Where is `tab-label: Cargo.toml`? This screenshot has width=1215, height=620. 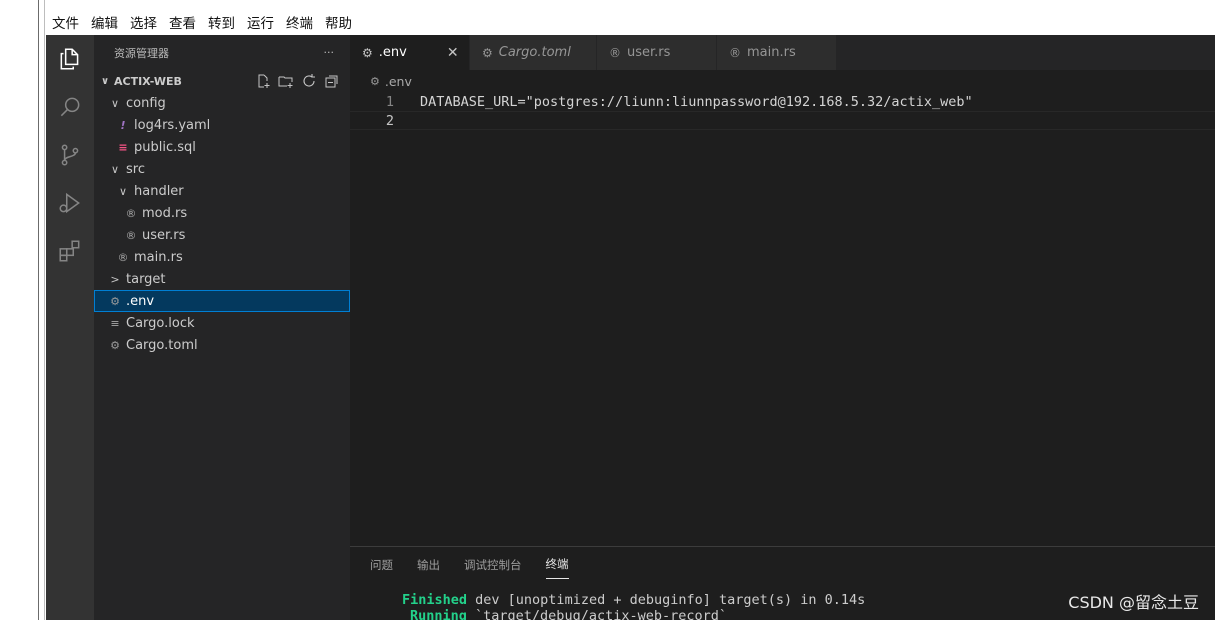
tab-label: Cargo.toml is located at coordinates (534, 52).